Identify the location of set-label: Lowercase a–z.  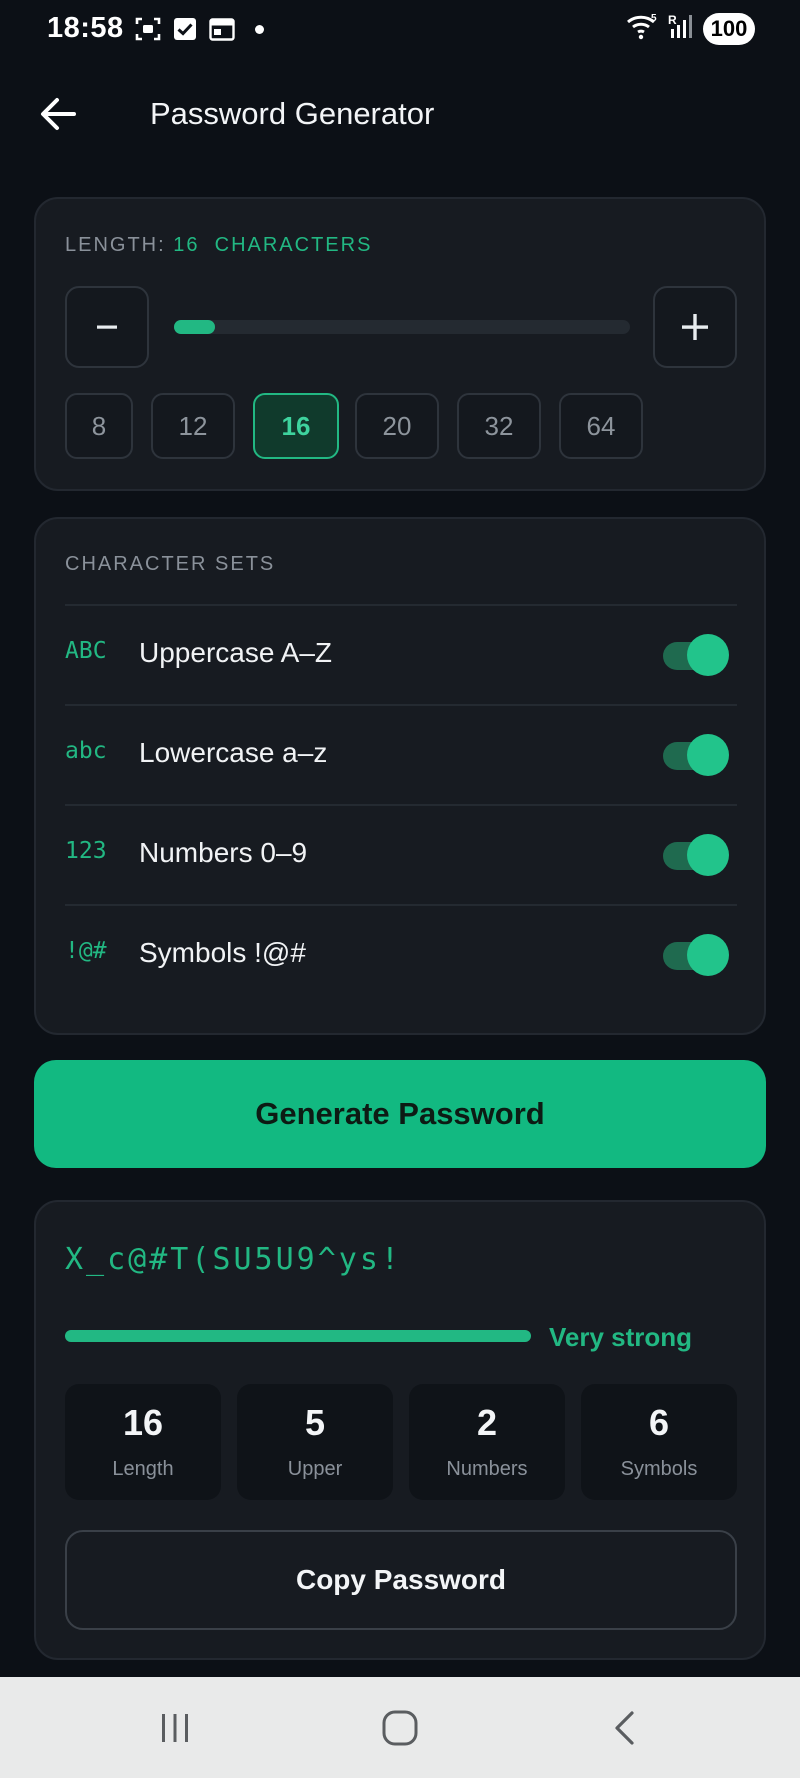
(233, 752).